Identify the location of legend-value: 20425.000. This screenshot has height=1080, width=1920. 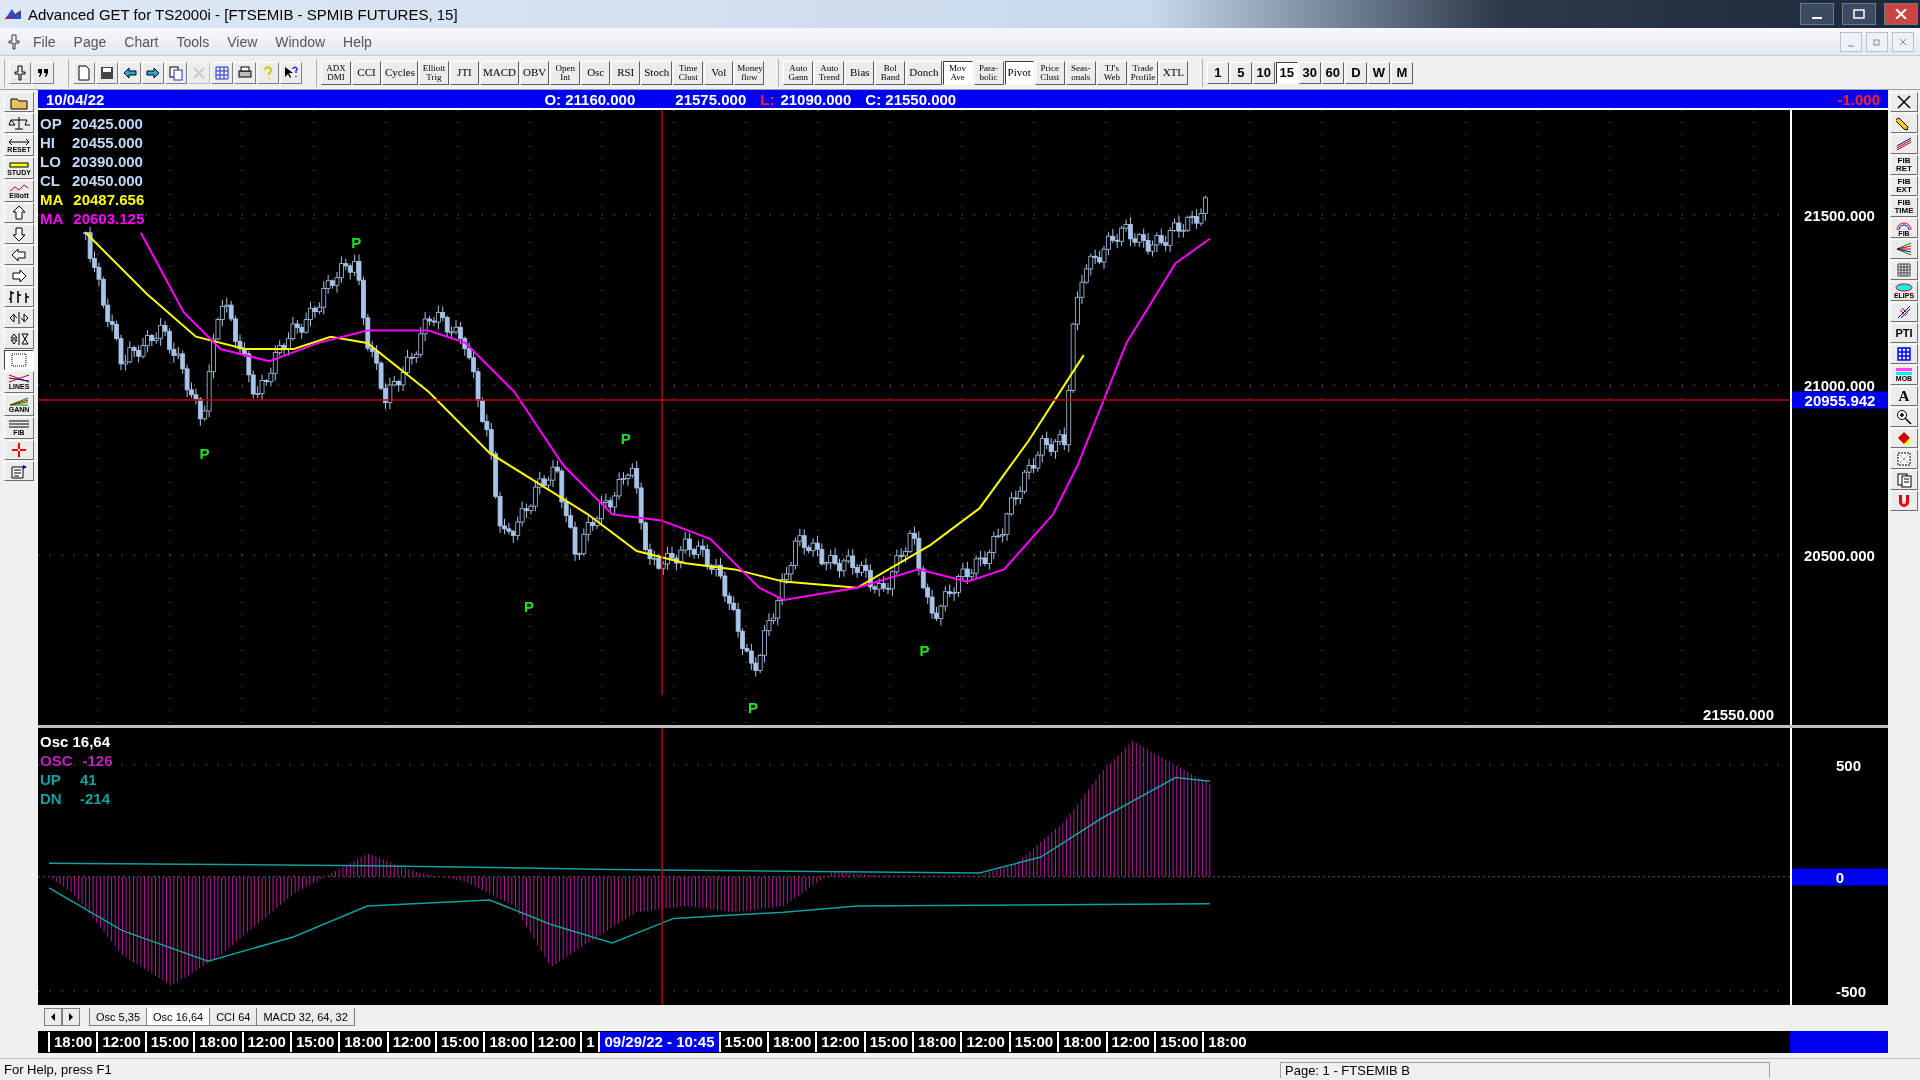
(107, 123).